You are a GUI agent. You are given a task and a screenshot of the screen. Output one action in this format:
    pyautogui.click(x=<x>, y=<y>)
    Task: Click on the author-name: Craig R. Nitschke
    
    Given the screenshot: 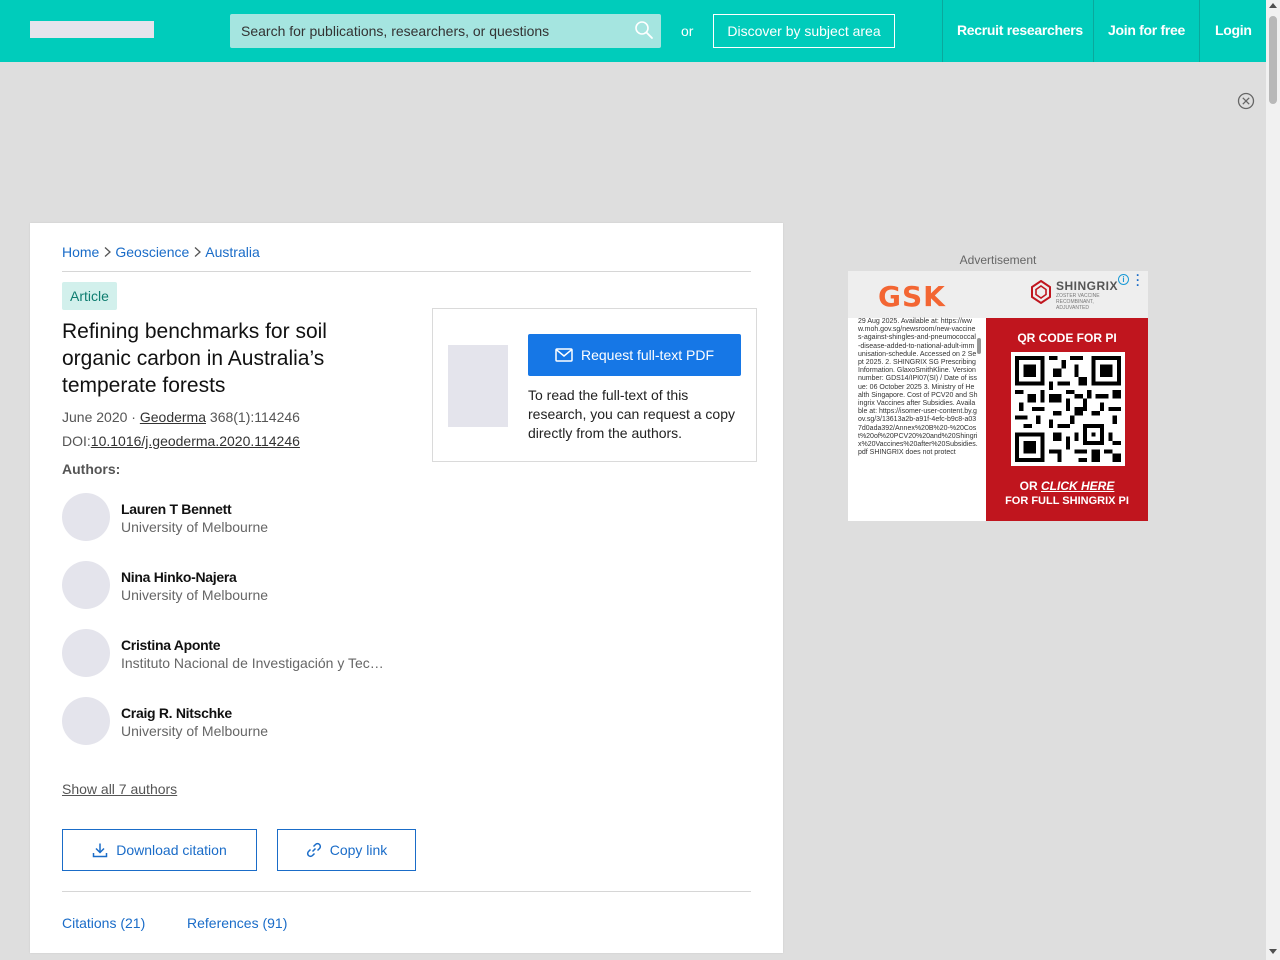 What is the action you would take?
    pyautogui.click(x=176, y=713)
    